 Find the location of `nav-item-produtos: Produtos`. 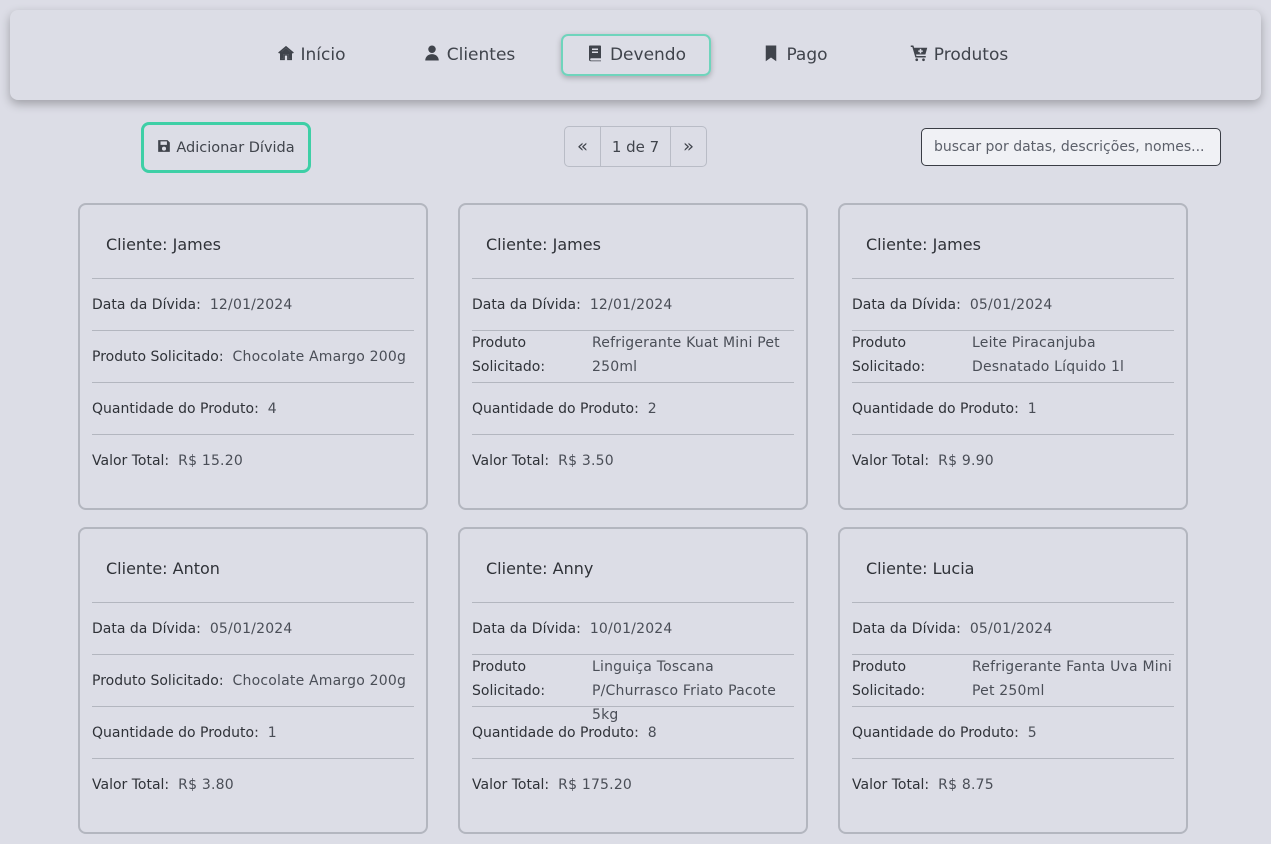

nav-item-produtos: Produtos is located at coordinates (959, 55).